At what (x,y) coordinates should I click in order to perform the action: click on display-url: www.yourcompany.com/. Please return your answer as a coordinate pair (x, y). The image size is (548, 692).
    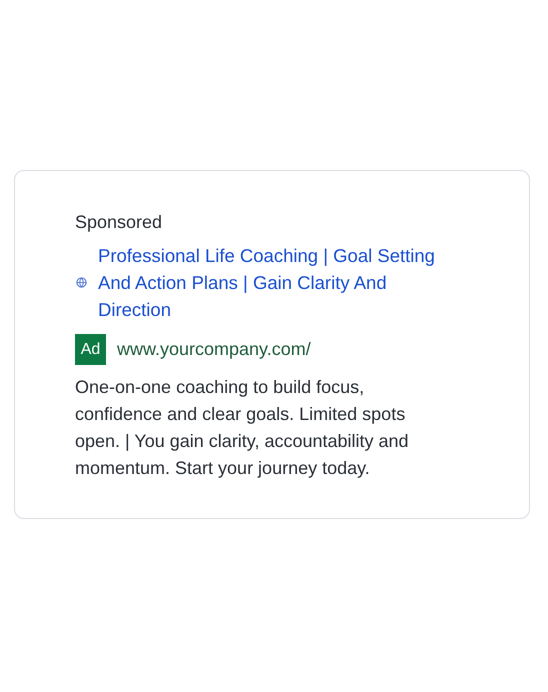
    Looking at the image, I should click on (214, 349).